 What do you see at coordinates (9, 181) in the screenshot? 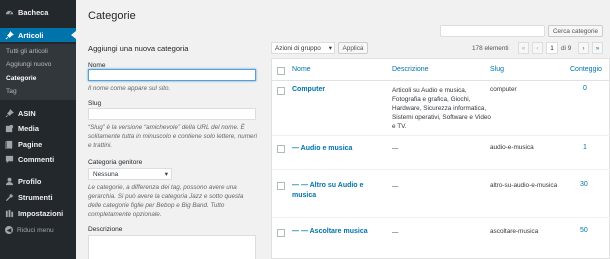
I see `user-icon` at bounding box center [9, 181].